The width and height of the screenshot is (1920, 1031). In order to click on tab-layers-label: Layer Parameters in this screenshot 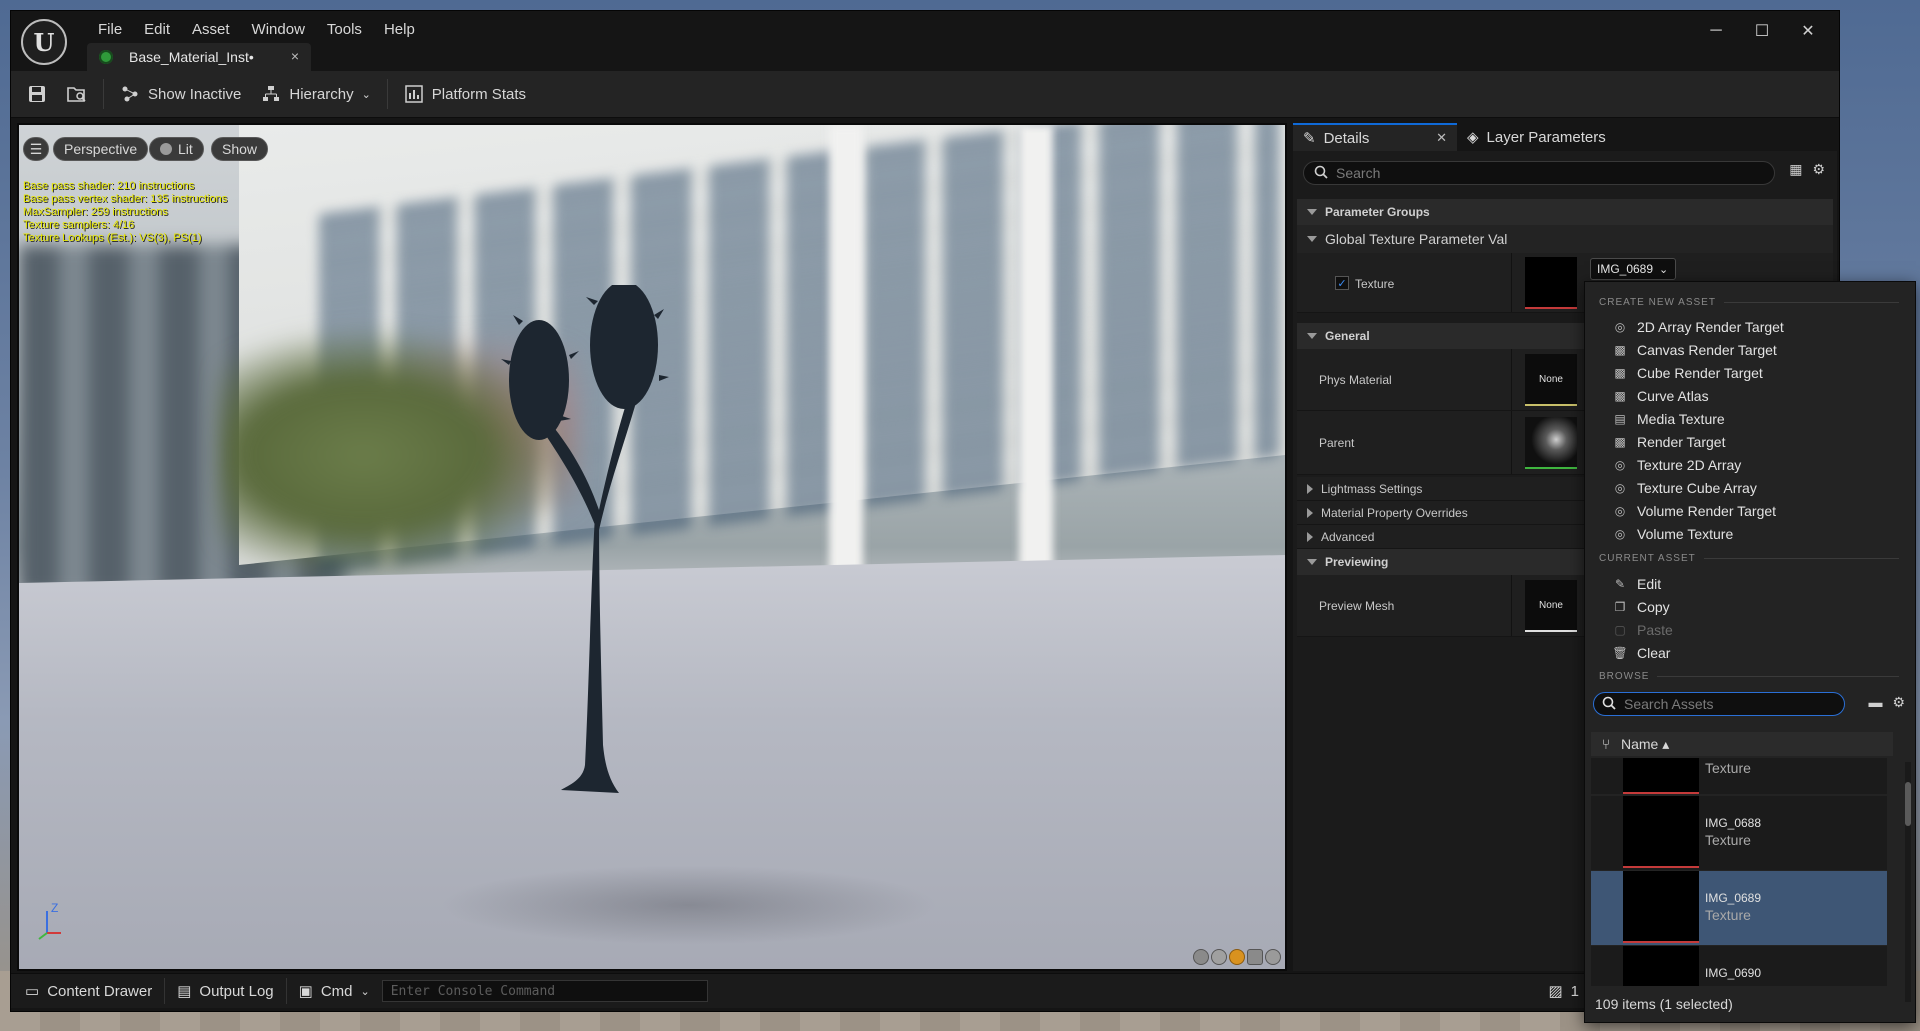, I will do `click(1546, 137)`.